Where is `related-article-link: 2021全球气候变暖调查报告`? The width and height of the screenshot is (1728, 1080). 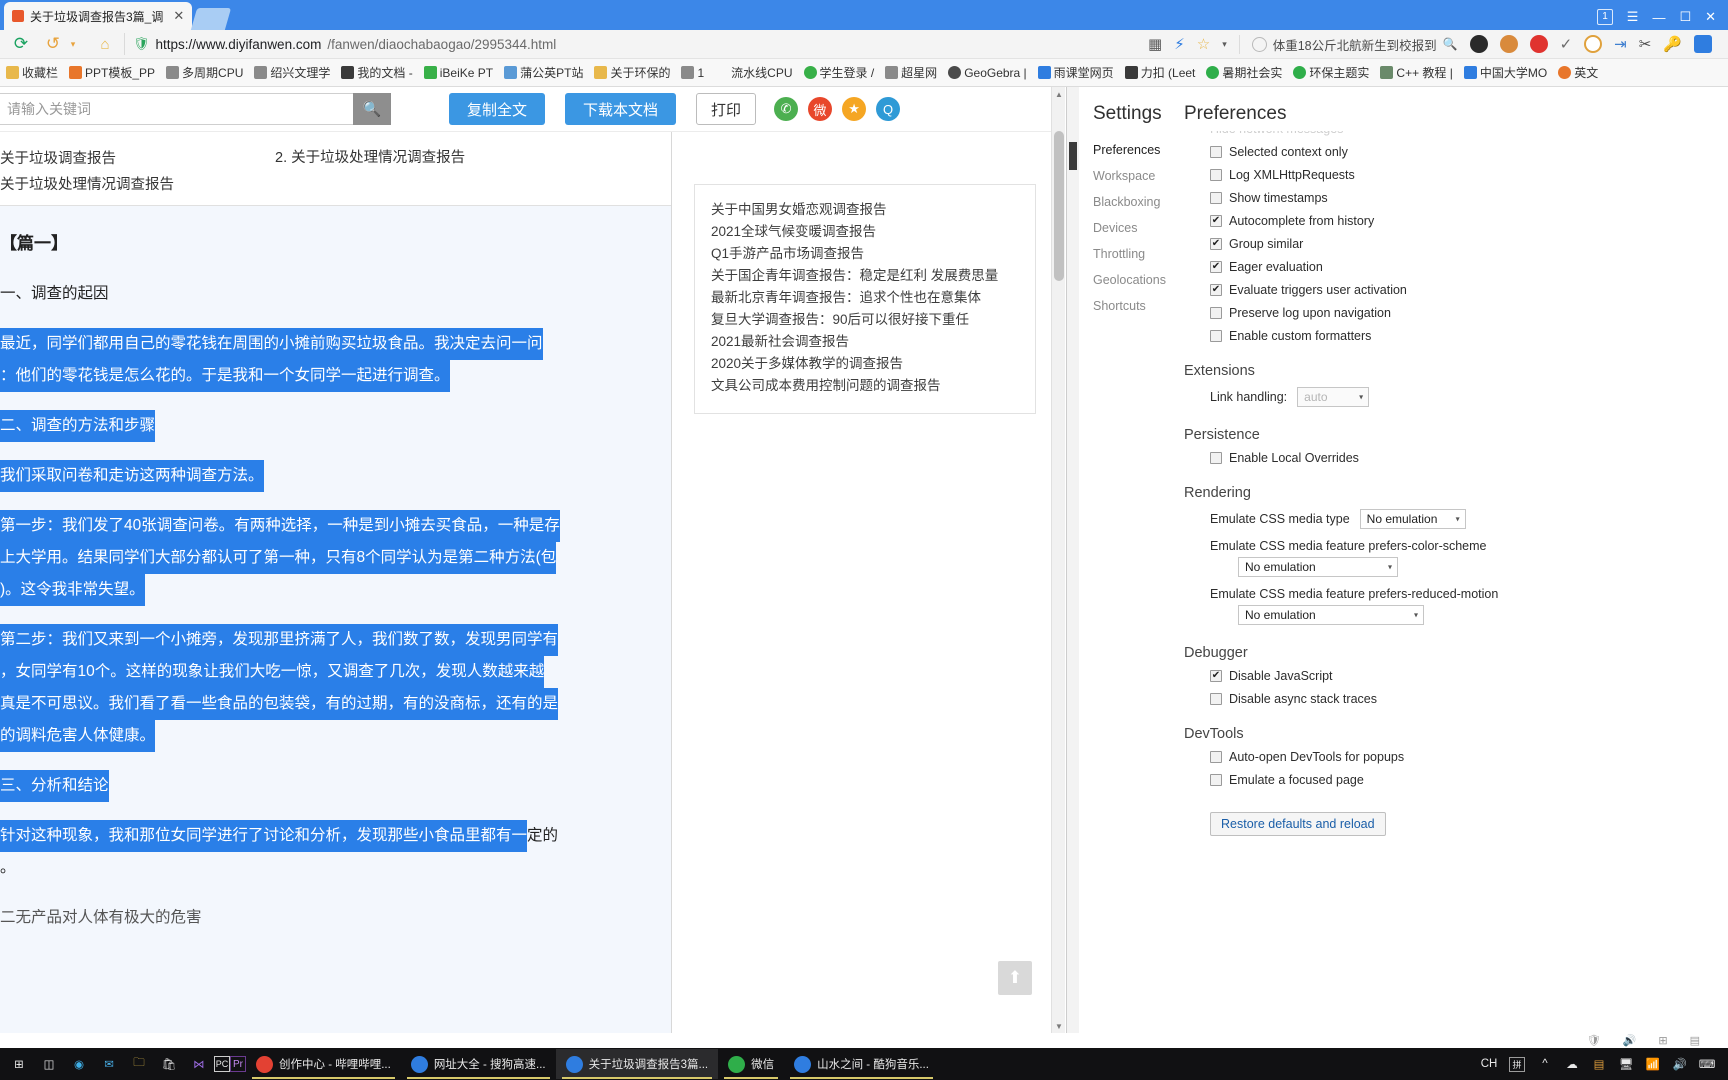 related-article-link: 2021全球气候变暖调查报告 is located at coordinates (865, 232).